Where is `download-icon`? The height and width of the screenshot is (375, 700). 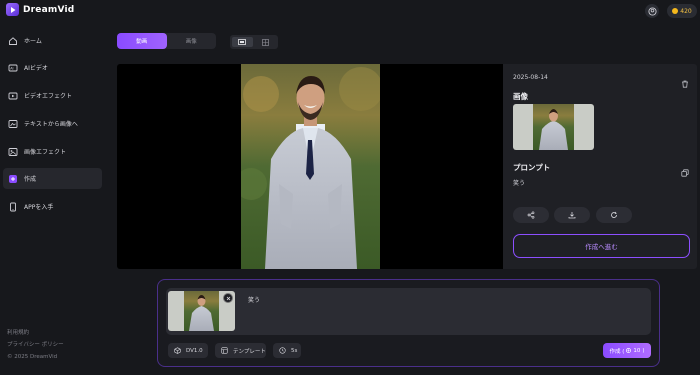 download-icon is located at coordinates (572, 215).